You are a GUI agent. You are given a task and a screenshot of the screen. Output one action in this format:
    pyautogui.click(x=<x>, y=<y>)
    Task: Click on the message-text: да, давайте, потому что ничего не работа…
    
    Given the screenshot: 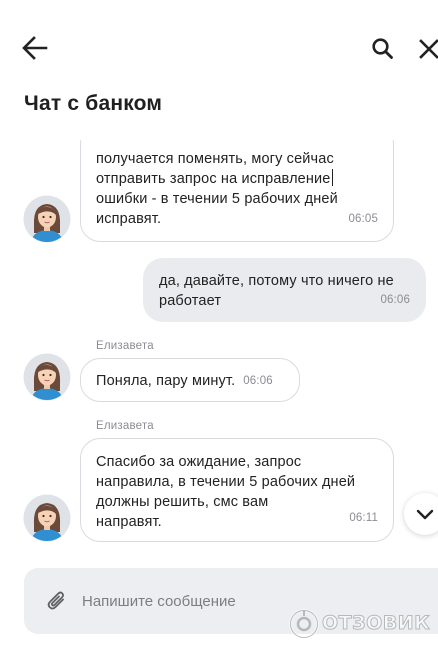 What is the action you would take?
    pyautogui.click(x=276, y=291)
    